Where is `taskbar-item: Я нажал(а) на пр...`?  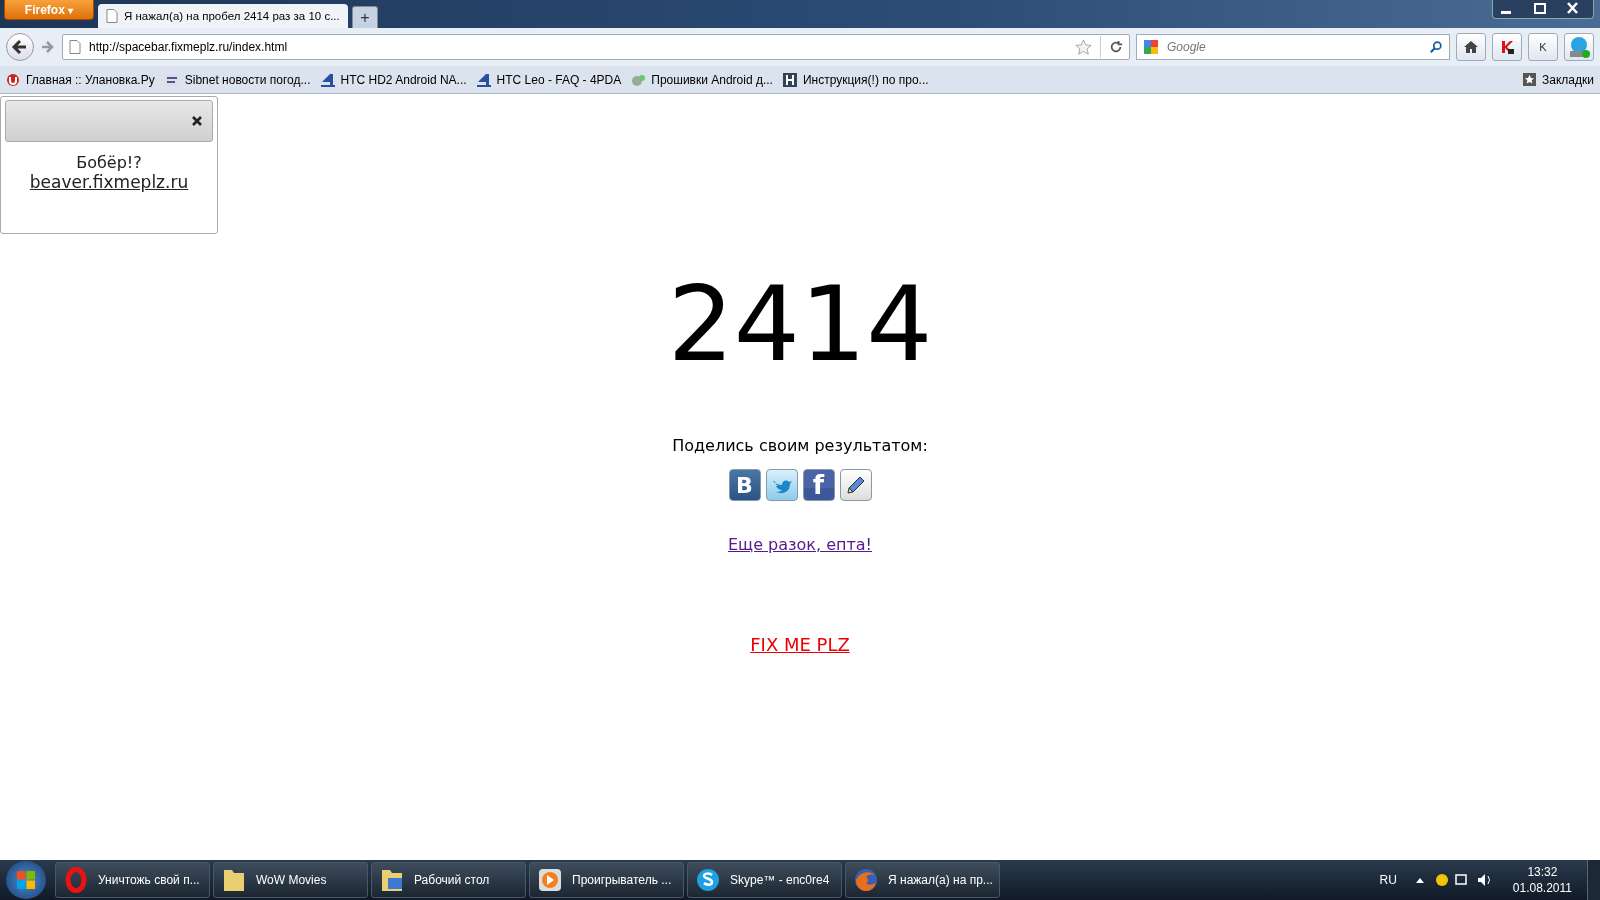 taskbar-item: Я нажал(а) на пр... is located at coordinates (922, 880).